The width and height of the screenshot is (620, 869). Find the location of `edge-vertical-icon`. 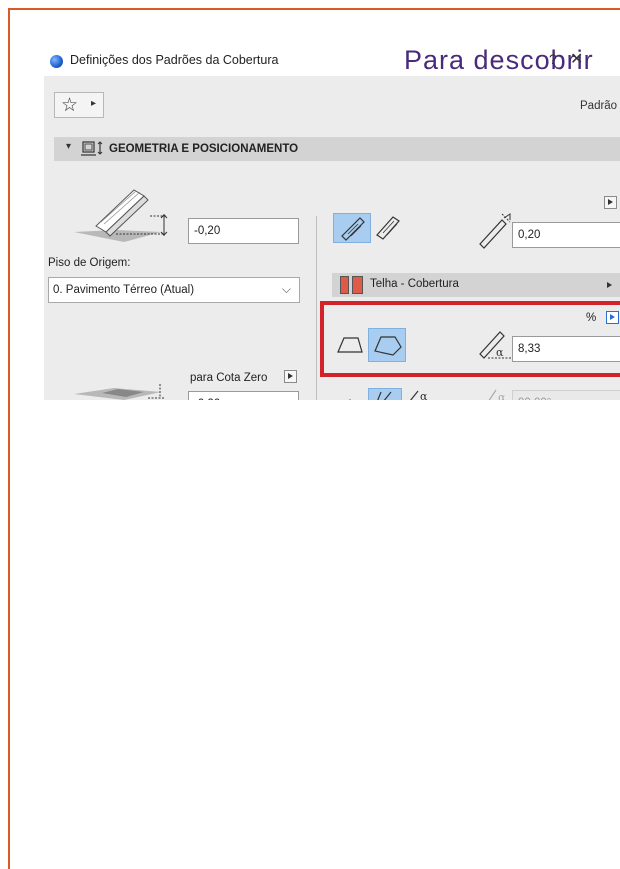

edge-vertical-icon is located at coordinates (353, 229).